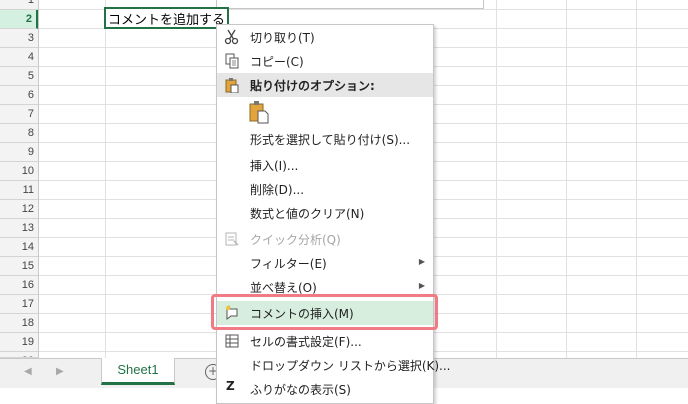 This screenshot has width=688, height=404. Describe the element at coordinates (60, 371) in the screenshot. I see `scroll-tabs-right-icon: ▶` at that location.